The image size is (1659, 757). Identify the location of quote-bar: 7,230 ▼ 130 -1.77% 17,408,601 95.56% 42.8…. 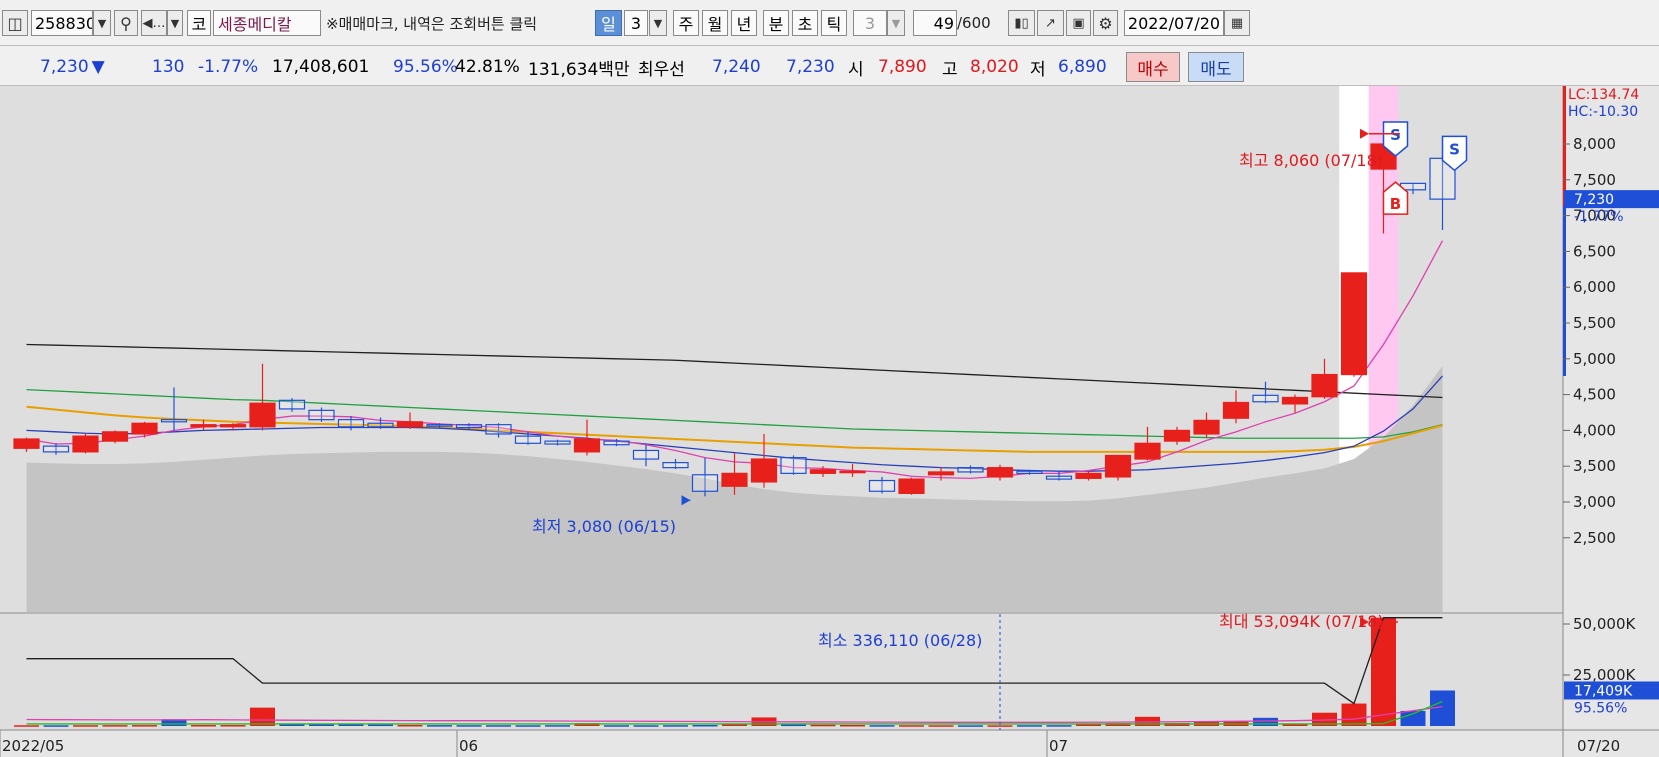
(829, 66).